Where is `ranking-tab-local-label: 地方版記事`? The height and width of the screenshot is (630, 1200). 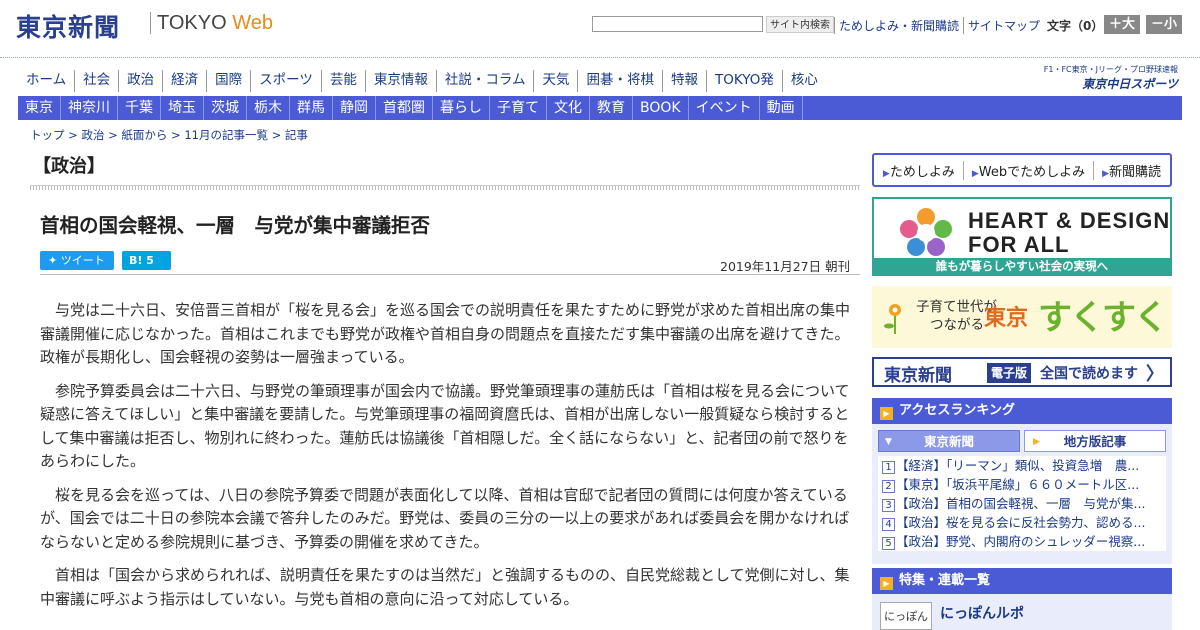
ranking-tab-local-label: 地方版記事 is located at coordinates (1095, 441).